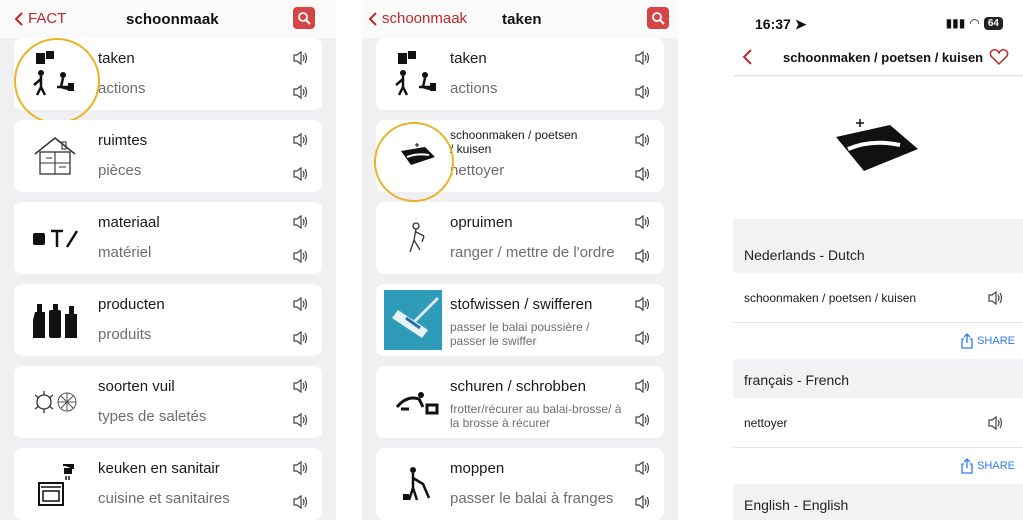  Describe the element at coordinates (800, 24) in the screenshot. I see `location-arrow-icon: ➤` at that location.